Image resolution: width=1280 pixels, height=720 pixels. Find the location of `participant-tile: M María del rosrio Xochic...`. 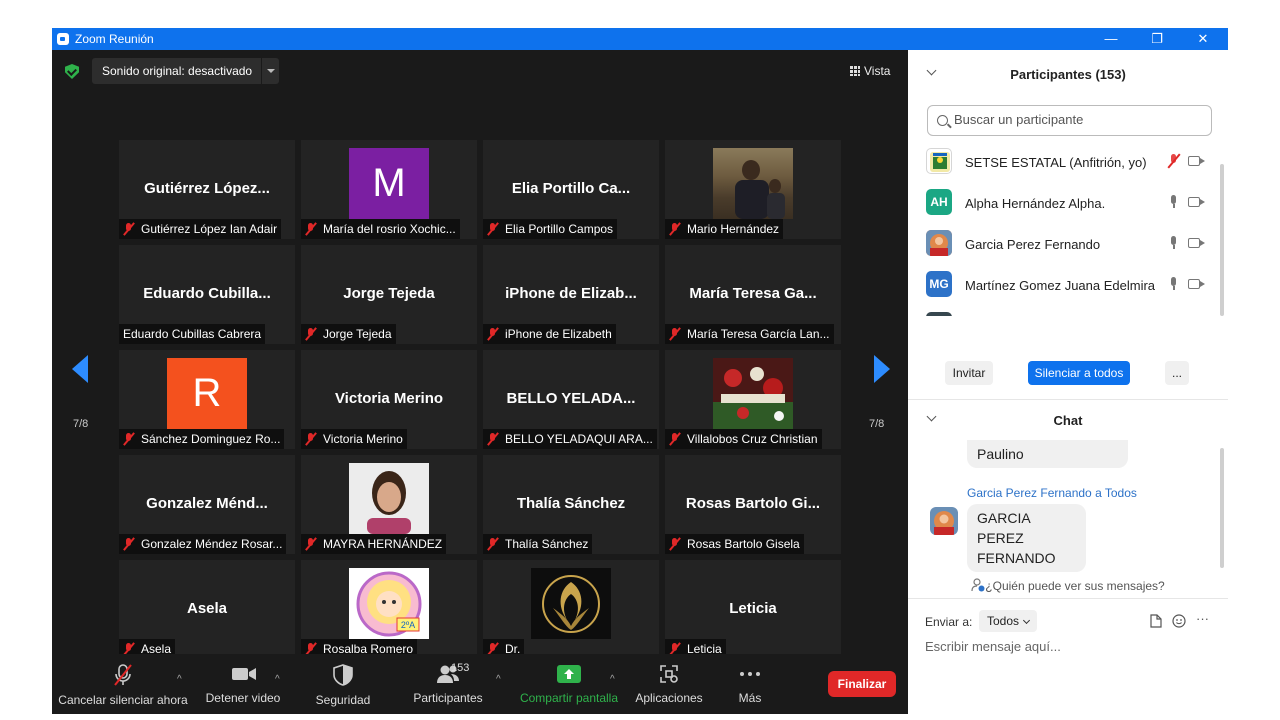

participant-tile: M María del rosrio Xochic... is located at coordinates (389, 189).